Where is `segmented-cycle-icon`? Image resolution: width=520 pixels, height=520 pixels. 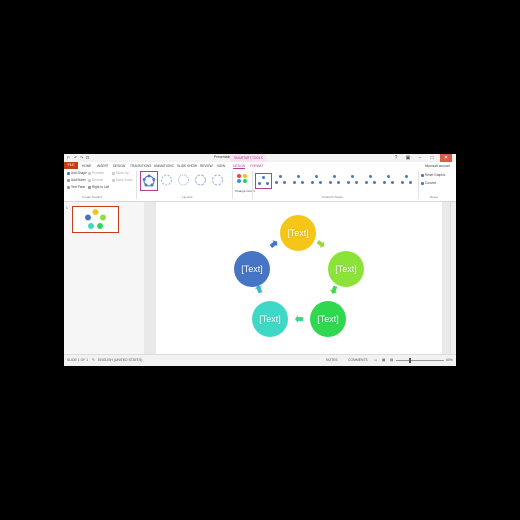
segmented-cycle-icon is located at coordinates (217, 180).